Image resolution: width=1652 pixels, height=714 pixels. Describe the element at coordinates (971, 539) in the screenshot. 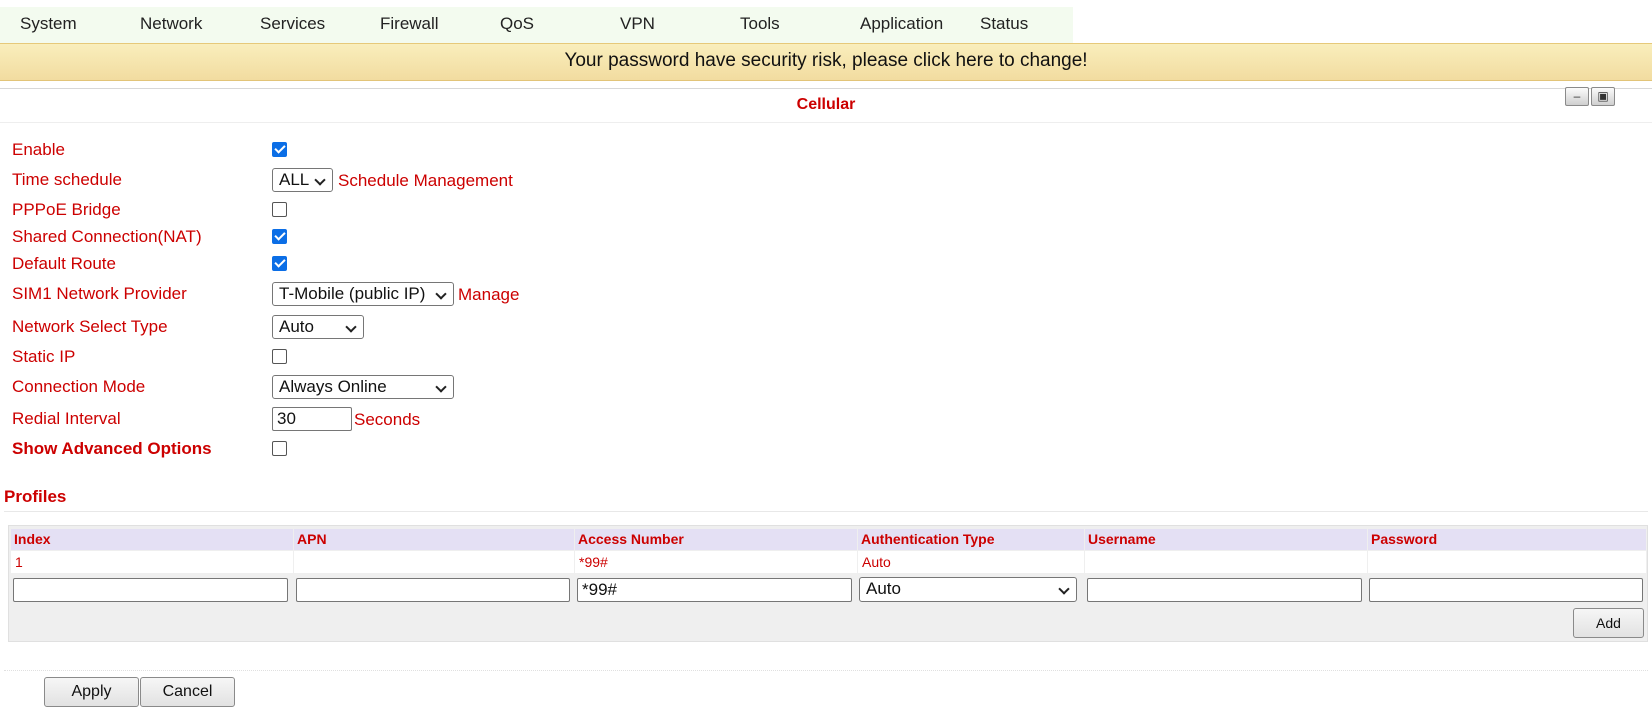

I see `col-auth-type: Authentication Type` at that location.